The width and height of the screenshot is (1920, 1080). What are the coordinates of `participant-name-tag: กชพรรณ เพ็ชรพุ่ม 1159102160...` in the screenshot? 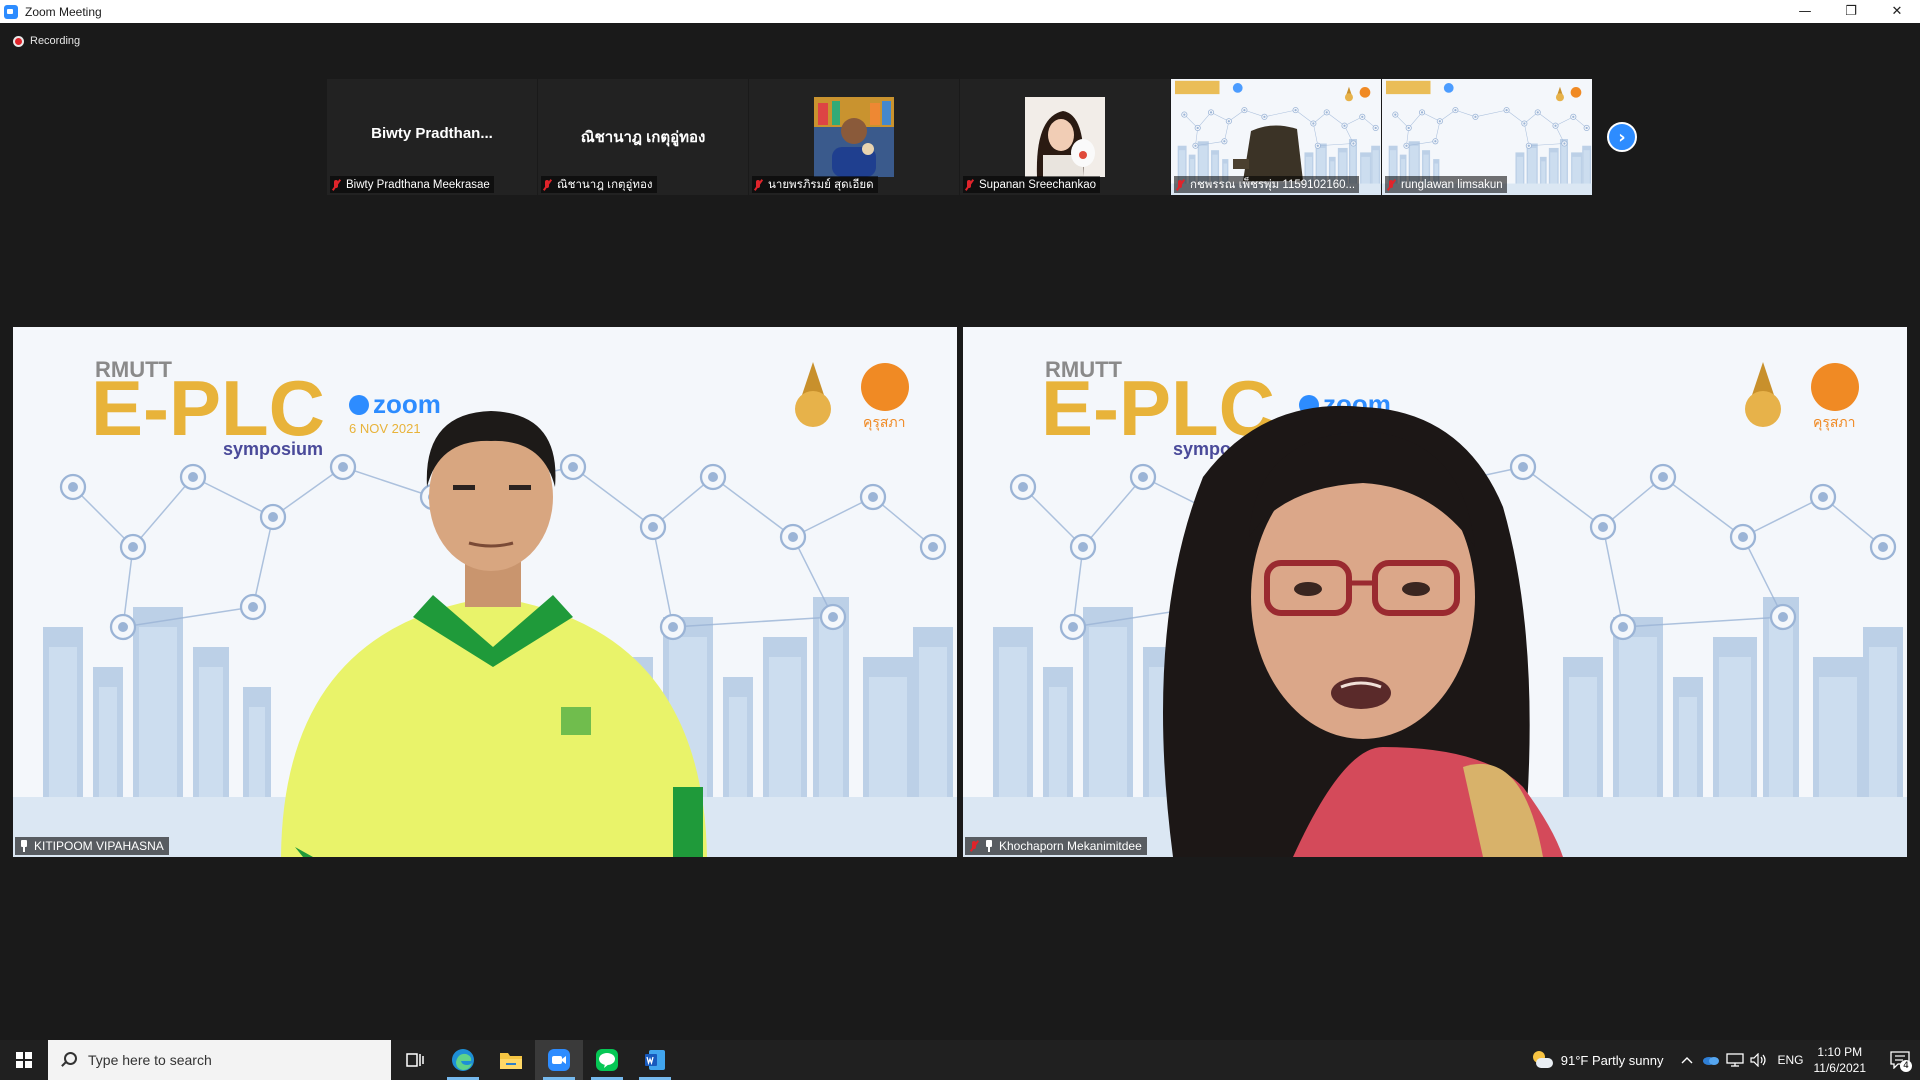 It's located at (1267, 184).